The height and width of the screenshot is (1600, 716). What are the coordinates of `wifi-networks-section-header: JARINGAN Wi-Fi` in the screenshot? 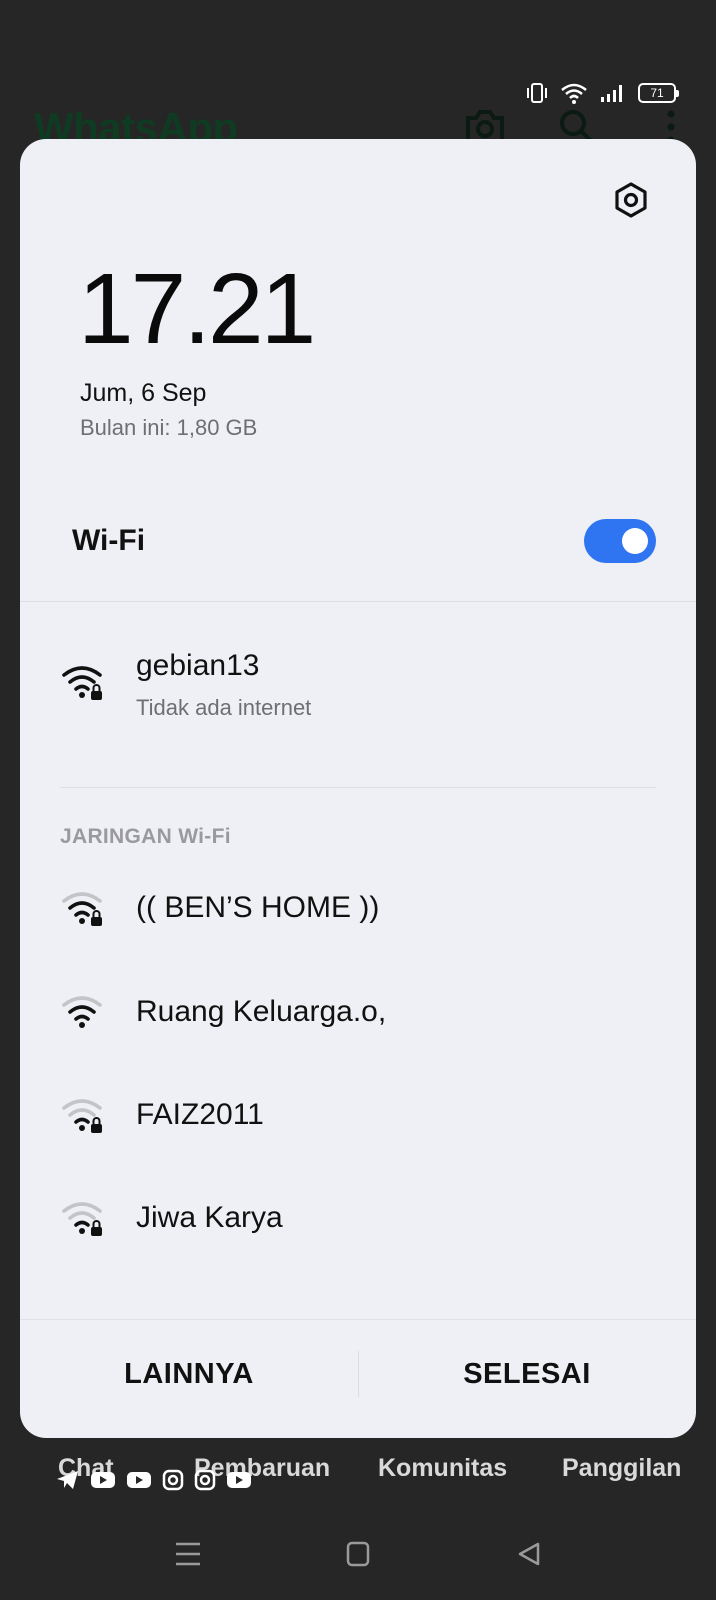 It's located at (145, 836).